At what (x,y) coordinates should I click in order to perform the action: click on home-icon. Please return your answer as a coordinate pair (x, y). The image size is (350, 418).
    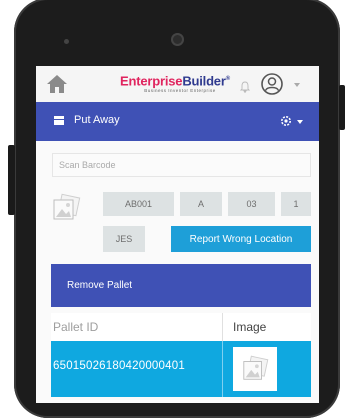
    Looking at the image, I should click on (57, 84).